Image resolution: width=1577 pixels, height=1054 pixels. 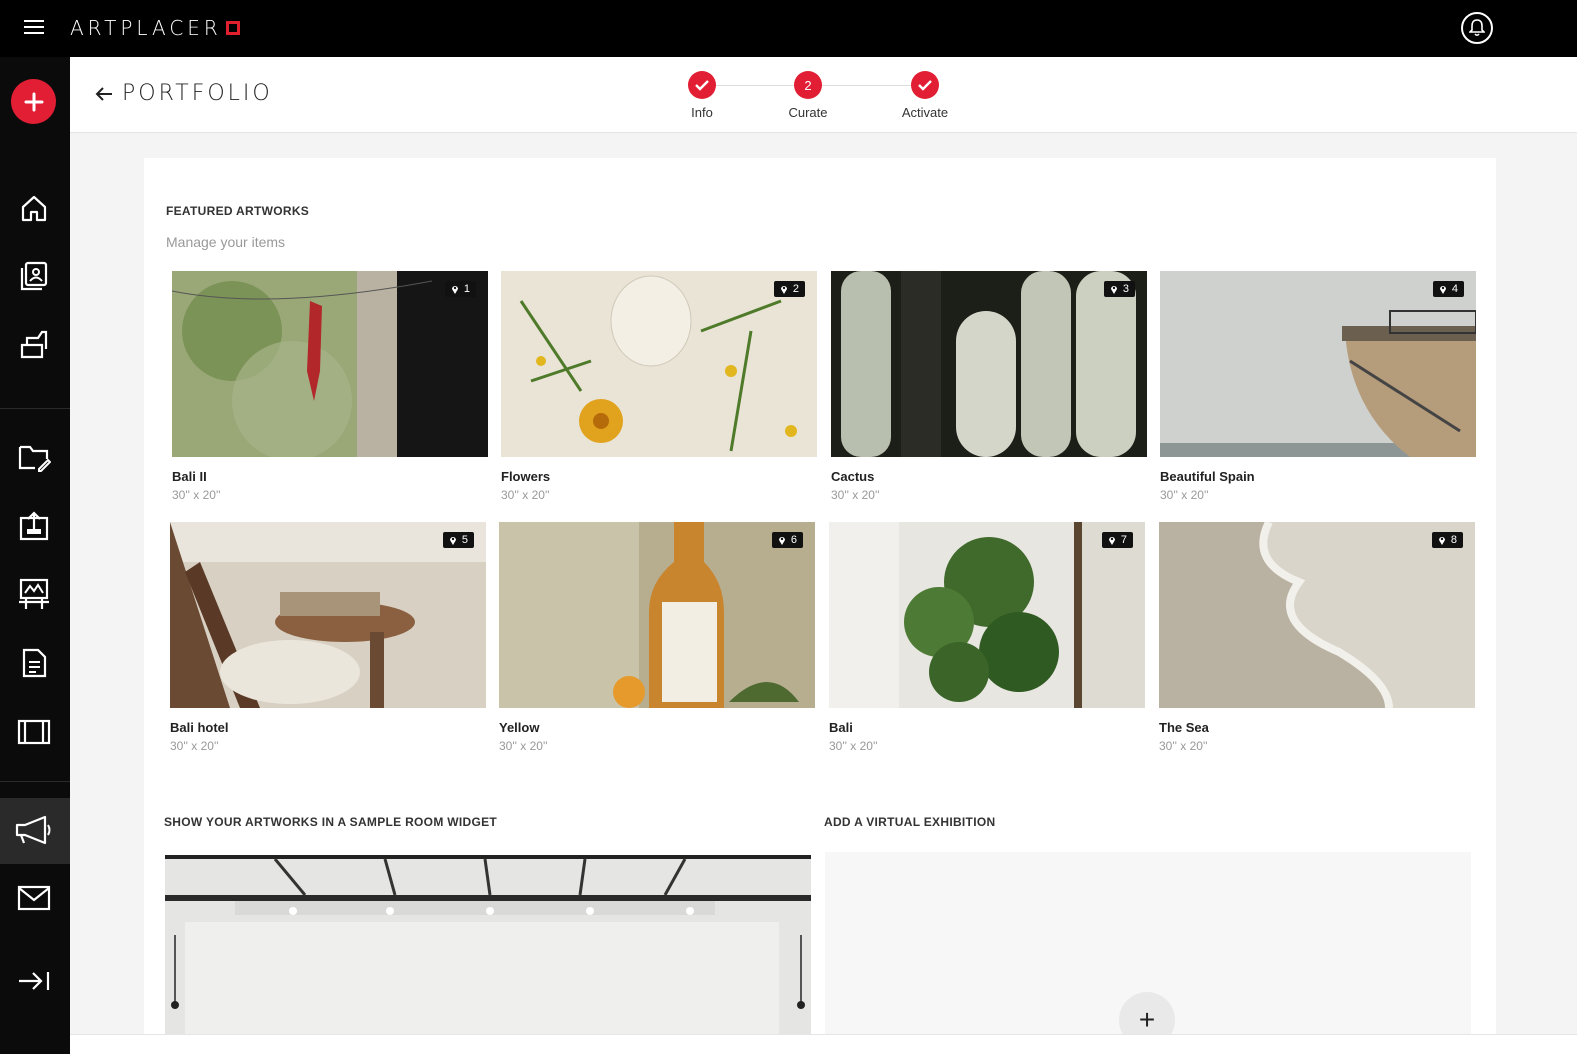 What do you see at coordinates (466, 289) in the screenshot?
I see `pin-number: 1` at bounding box center [466, 289].